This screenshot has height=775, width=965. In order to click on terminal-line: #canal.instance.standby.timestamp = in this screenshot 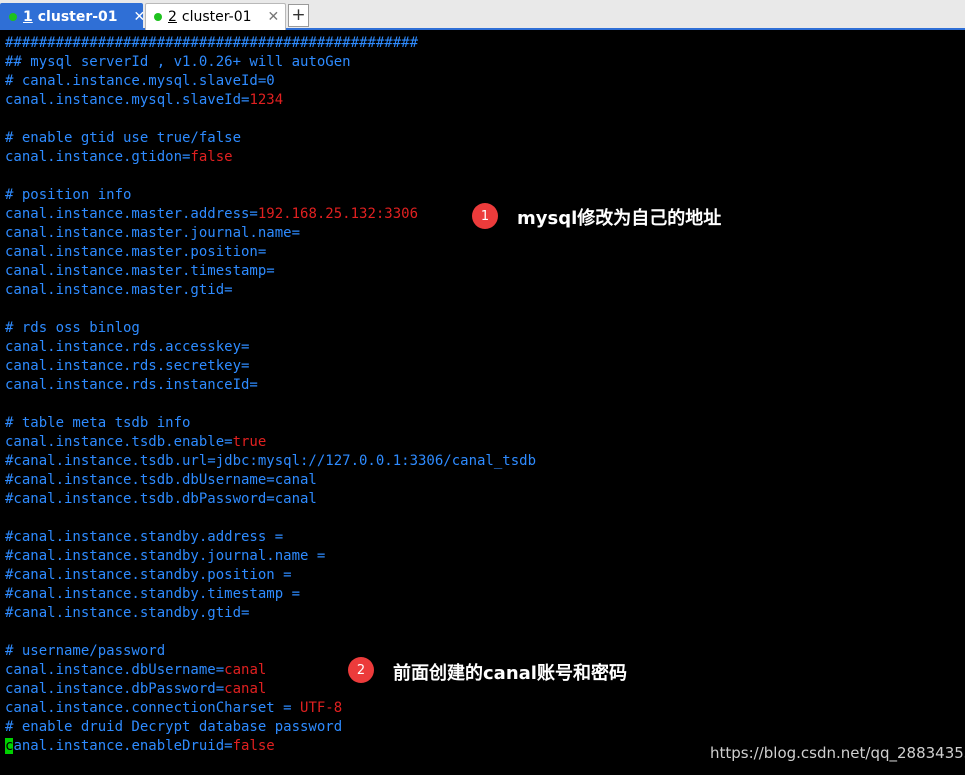, I will do `click(152, 594)`.